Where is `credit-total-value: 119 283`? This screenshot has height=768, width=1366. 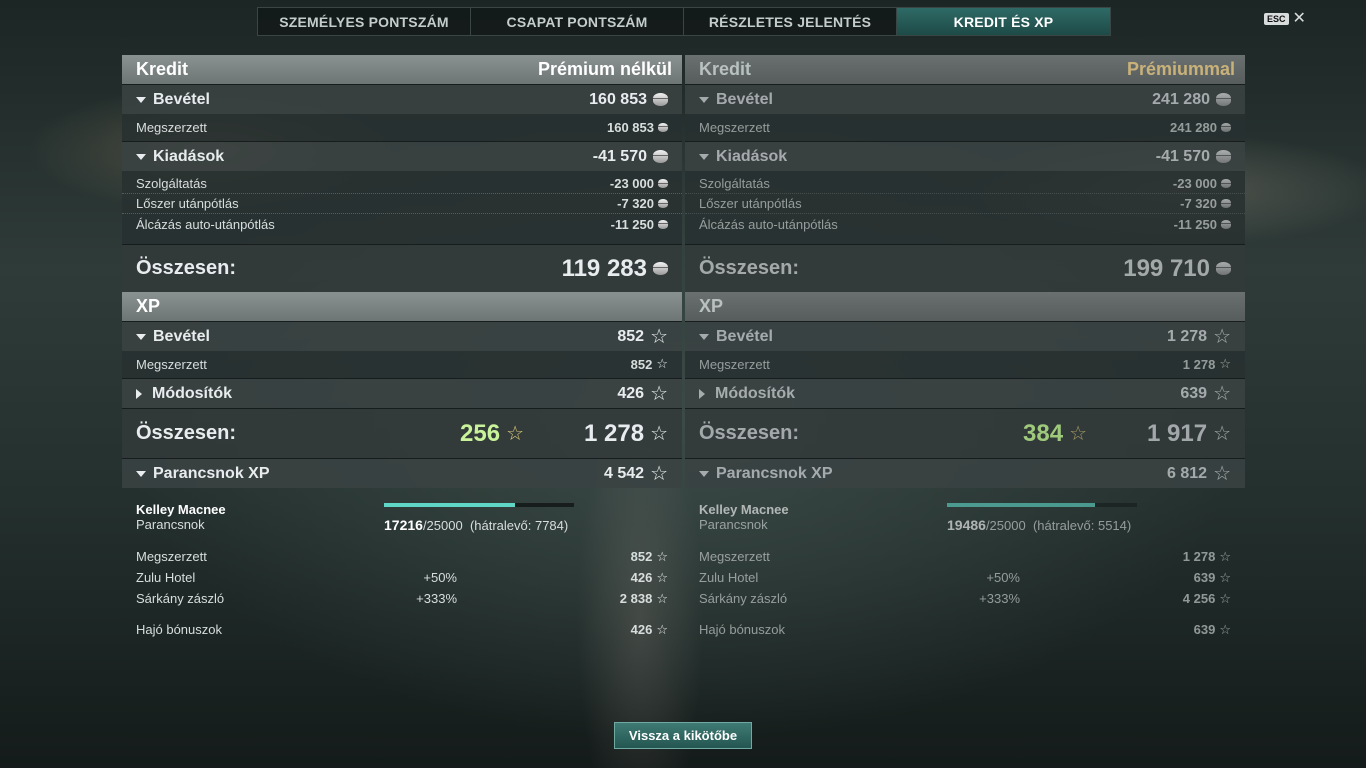 credit-total-value: 119 283 is located at coordinates (604, 268).